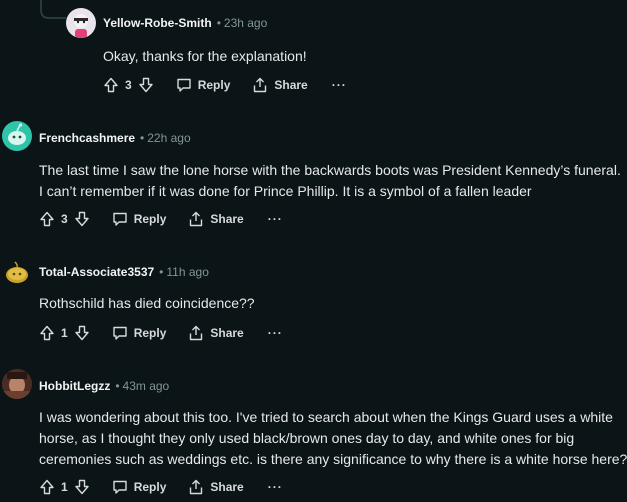  Describe the element at coordinates (146, 386) in the screenshot. I see `timestamp: 43m ago` at that location.